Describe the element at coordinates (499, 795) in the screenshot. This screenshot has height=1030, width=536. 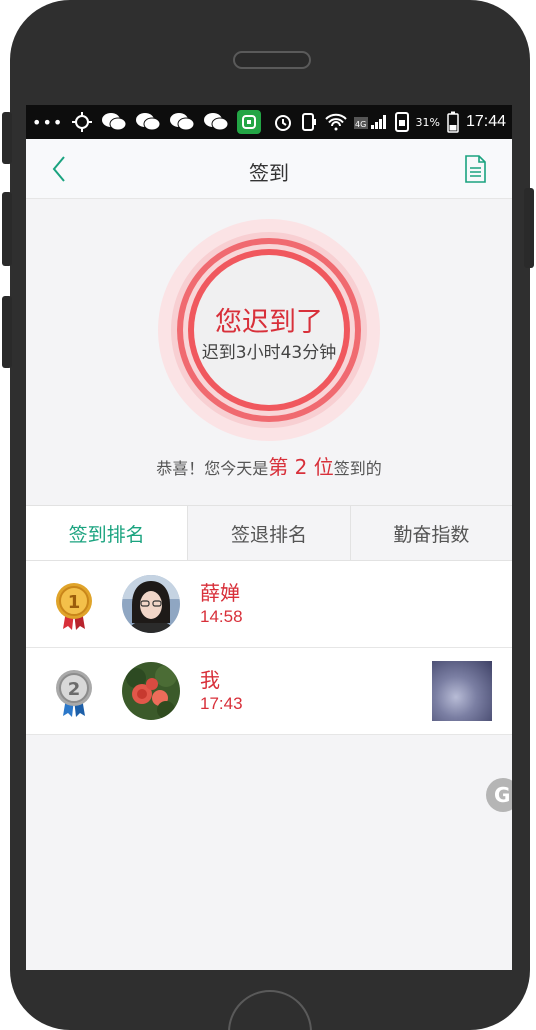
I see `floating-assistant-button: G` at that location.